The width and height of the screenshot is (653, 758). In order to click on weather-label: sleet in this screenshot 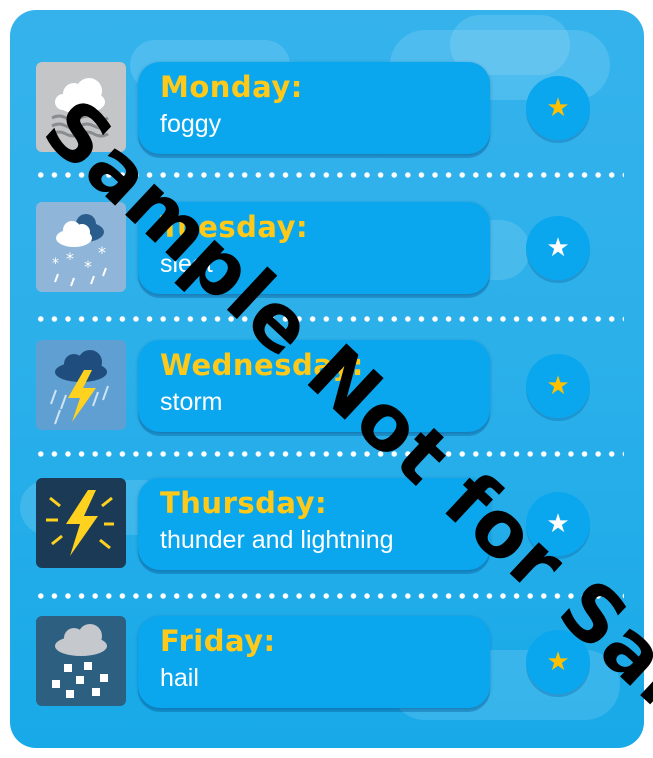, I will do `click(186, 264)`.